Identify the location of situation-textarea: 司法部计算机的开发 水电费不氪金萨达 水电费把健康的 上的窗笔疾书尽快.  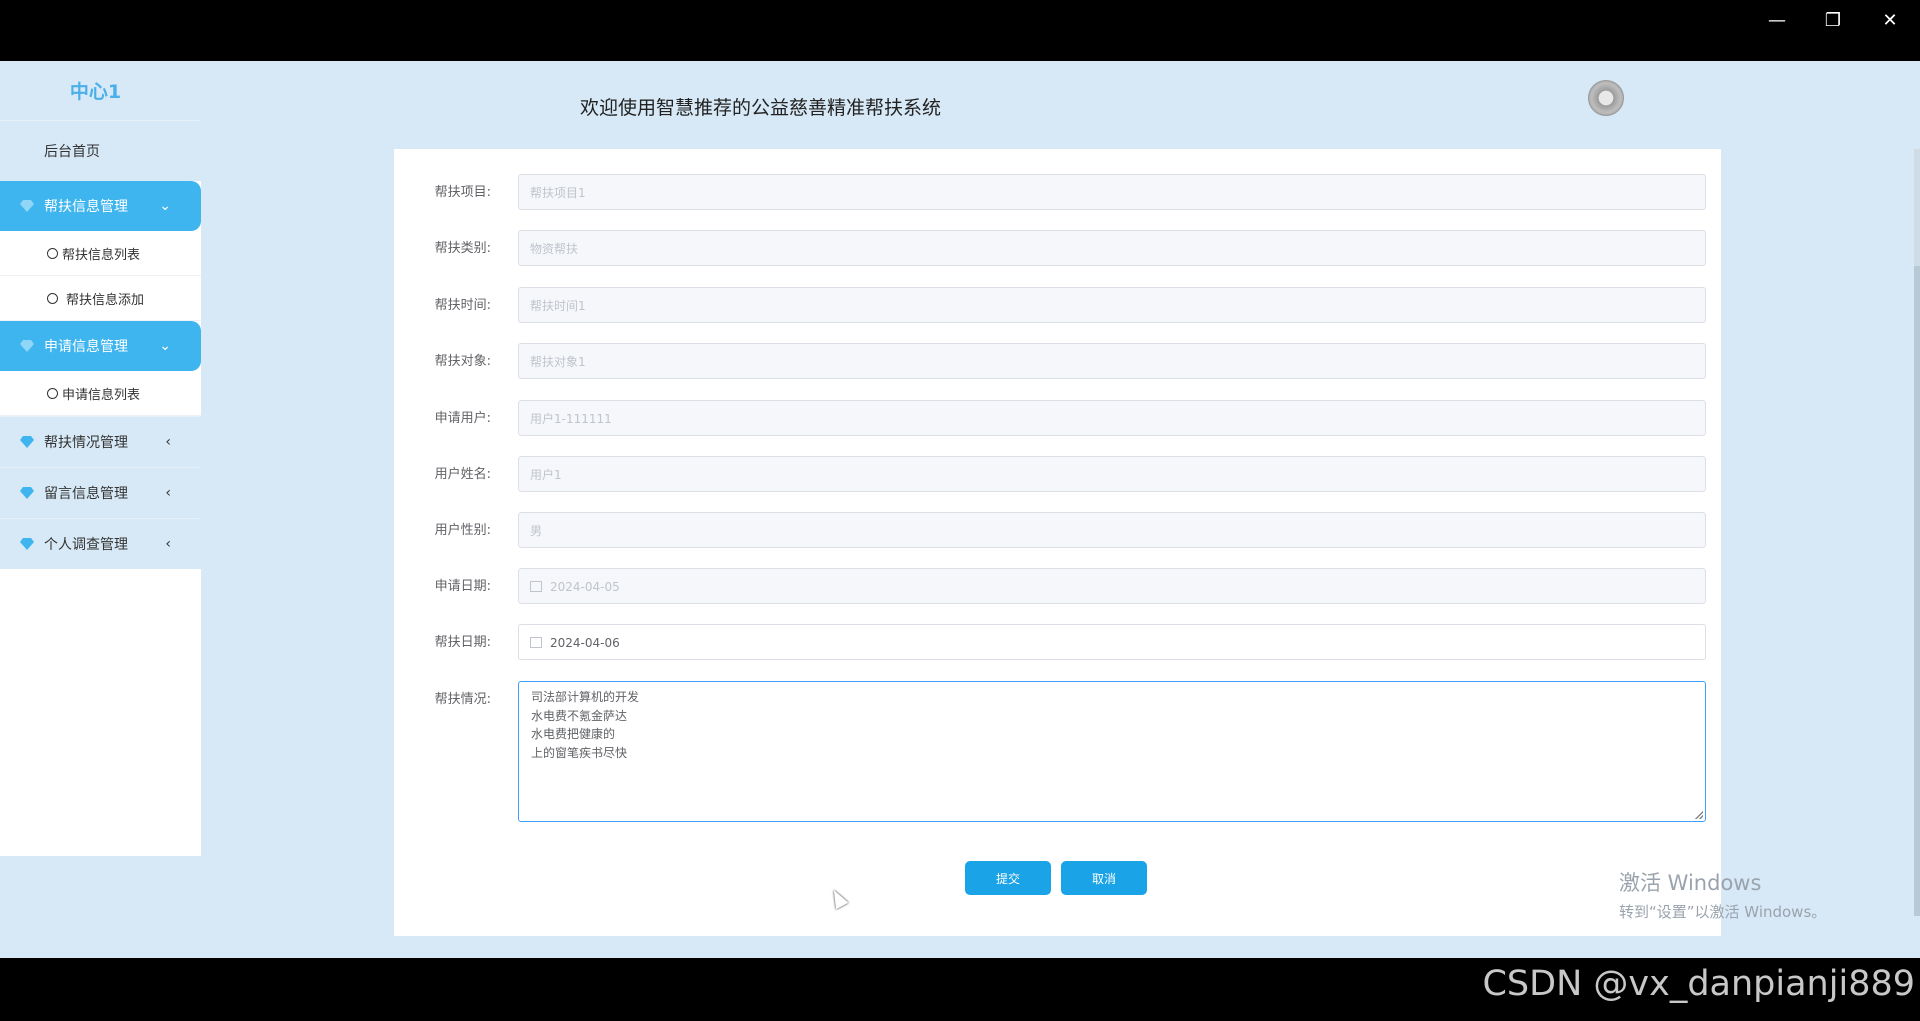
(1112, 751).